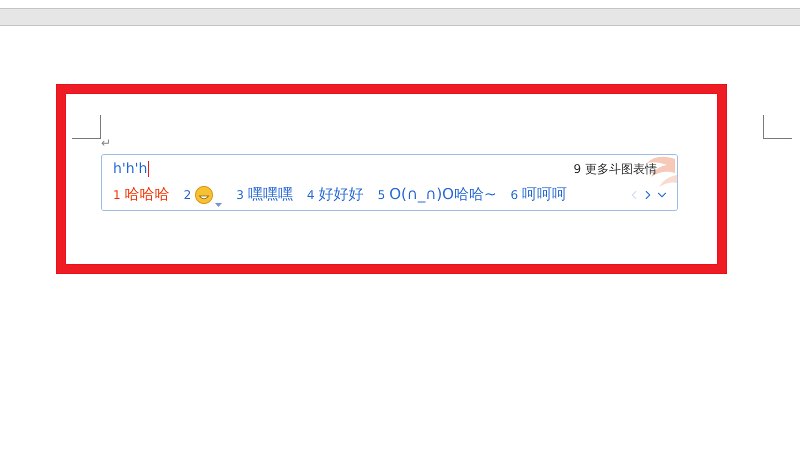 This screenshot has width=800, height=450. I want to click on candidate-word: 嘿嘿嘿, so click(270, 194).